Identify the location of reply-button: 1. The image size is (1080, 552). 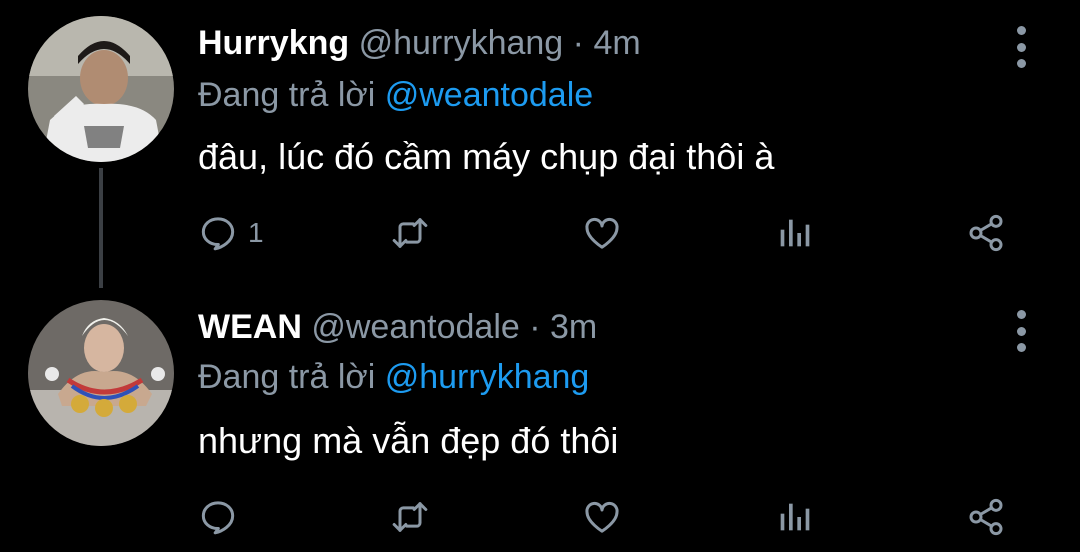
(231, 233).